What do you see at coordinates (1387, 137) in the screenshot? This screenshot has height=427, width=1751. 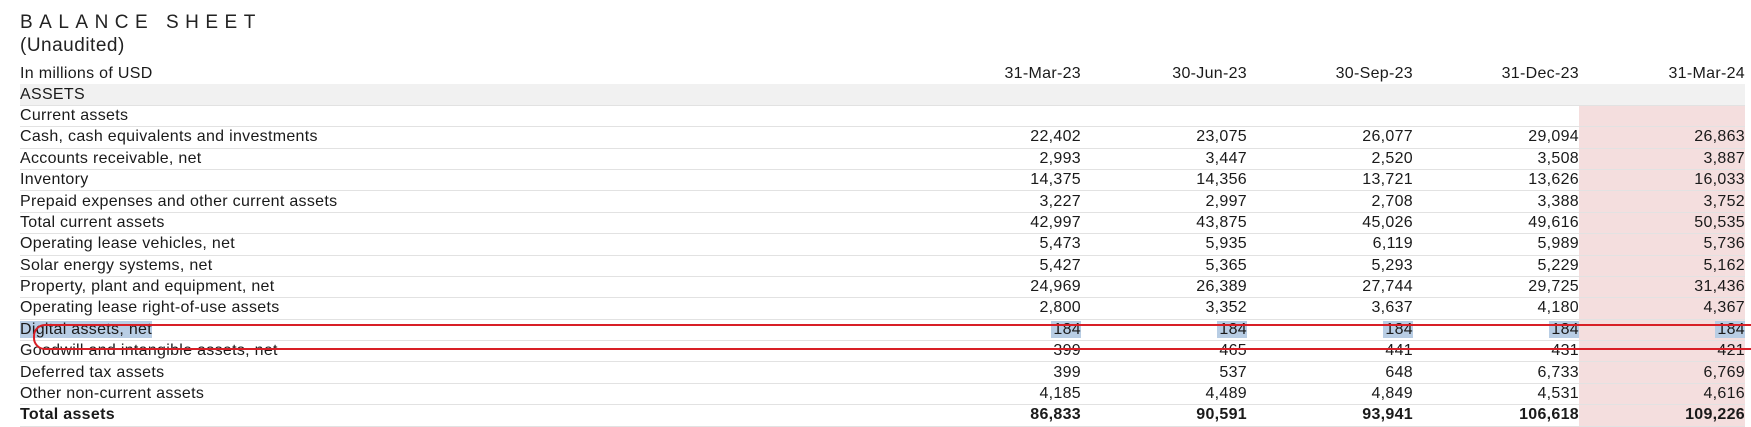 I see `row-value-text: 26,077` at bounding box center [1387, 137].